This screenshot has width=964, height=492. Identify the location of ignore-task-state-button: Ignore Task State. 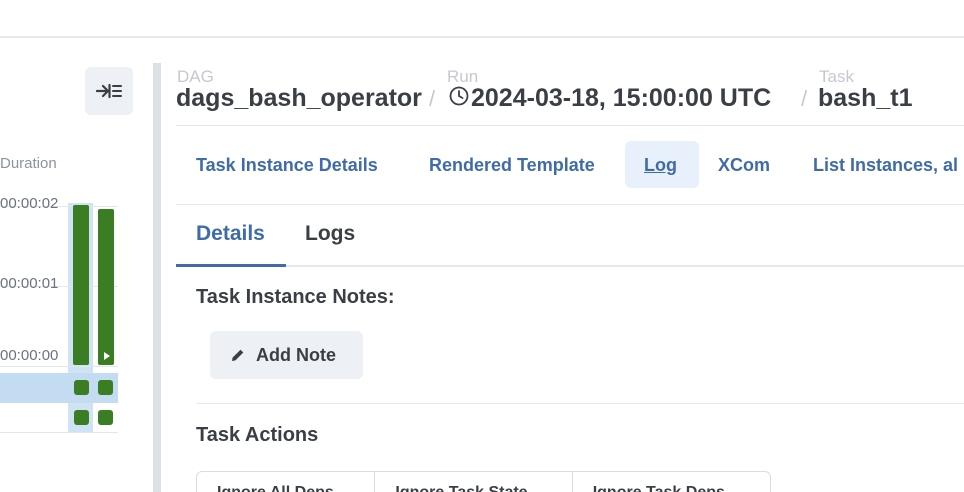
(474, 482).